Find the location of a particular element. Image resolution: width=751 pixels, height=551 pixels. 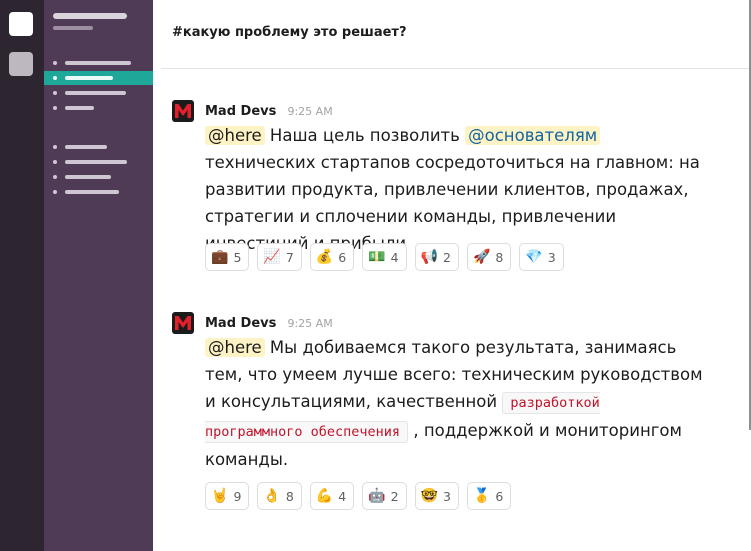

gem-stone-icon: 💎 is located at coordinates (534, 257).